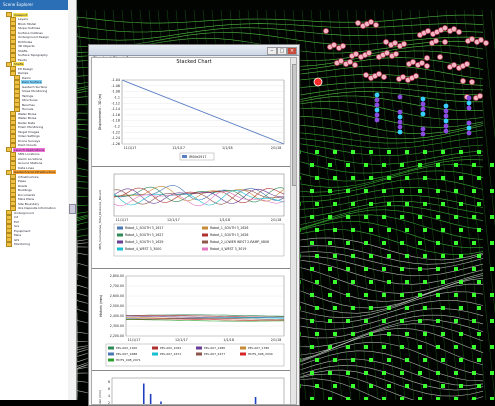 This screenshot has width=495, height=406. Describe the element at coordinates (292, 51) in the screenshot. I see `close-button: ×` at that location.